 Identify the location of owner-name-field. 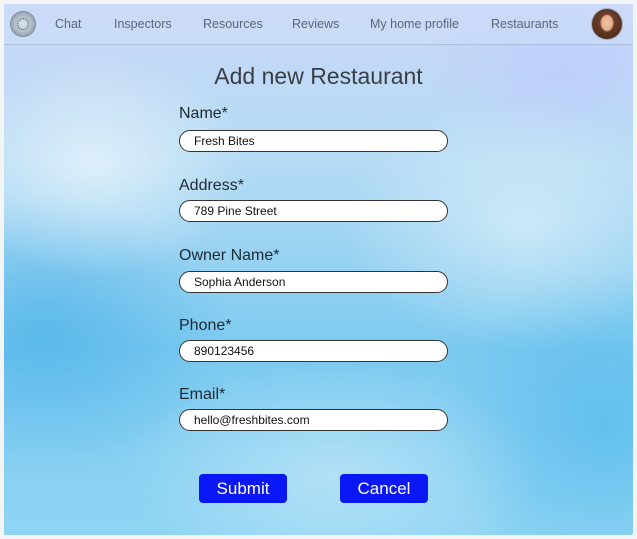
(313, 282).